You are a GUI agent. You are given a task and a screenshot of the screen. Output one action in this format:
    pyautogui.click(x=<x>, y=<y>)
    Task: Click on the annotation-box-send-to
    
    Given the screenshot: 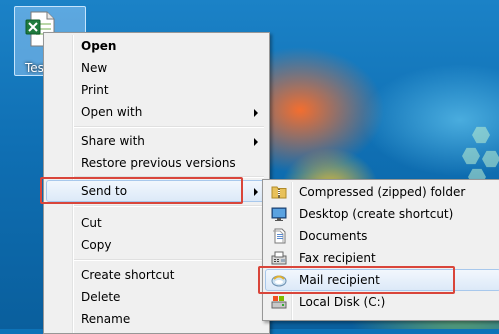 What is the action you would take?
    pyautogui.click(x=141, y=190)
    